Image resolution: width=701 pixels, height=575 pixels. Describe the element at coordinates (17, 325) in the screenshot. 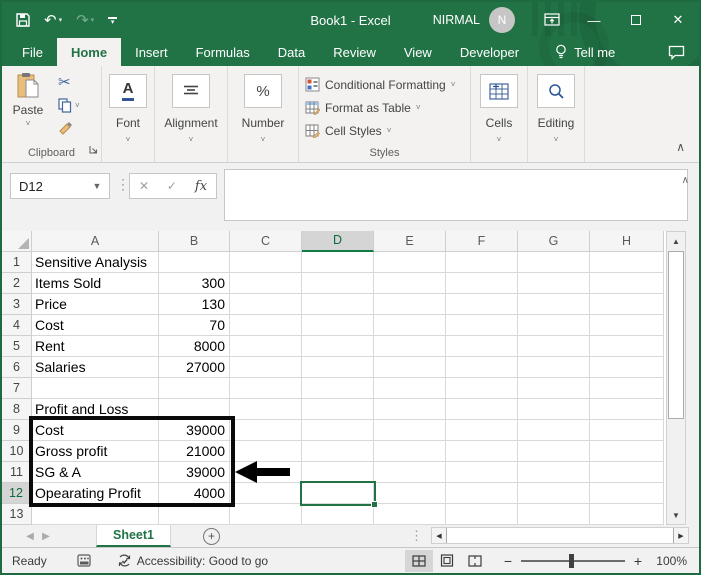

I see `row-header-4: 4` at that location.